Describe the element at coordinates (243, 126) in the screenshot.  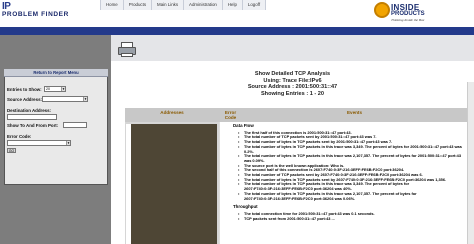
I see `section-data-flow: Data Flow` at that location.